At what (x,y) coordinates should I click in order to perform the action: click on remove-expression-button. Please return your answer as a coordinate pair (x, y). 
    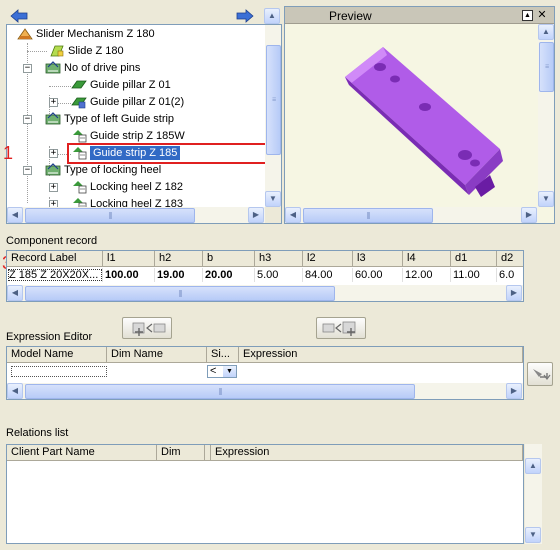
    Looking at the image, I should click on (341, 328).